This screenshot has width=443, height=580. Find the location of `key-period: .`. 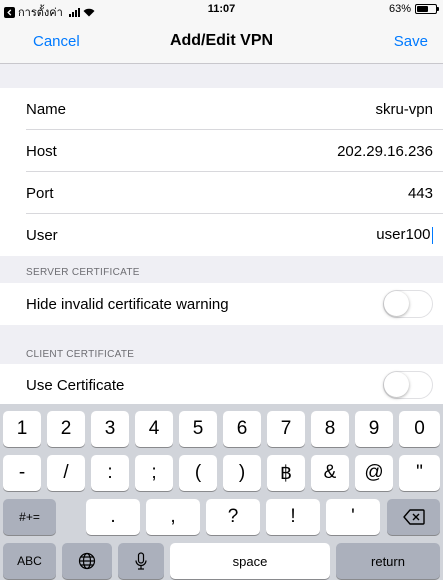

key-period: . is located at coordinates (113, 517).